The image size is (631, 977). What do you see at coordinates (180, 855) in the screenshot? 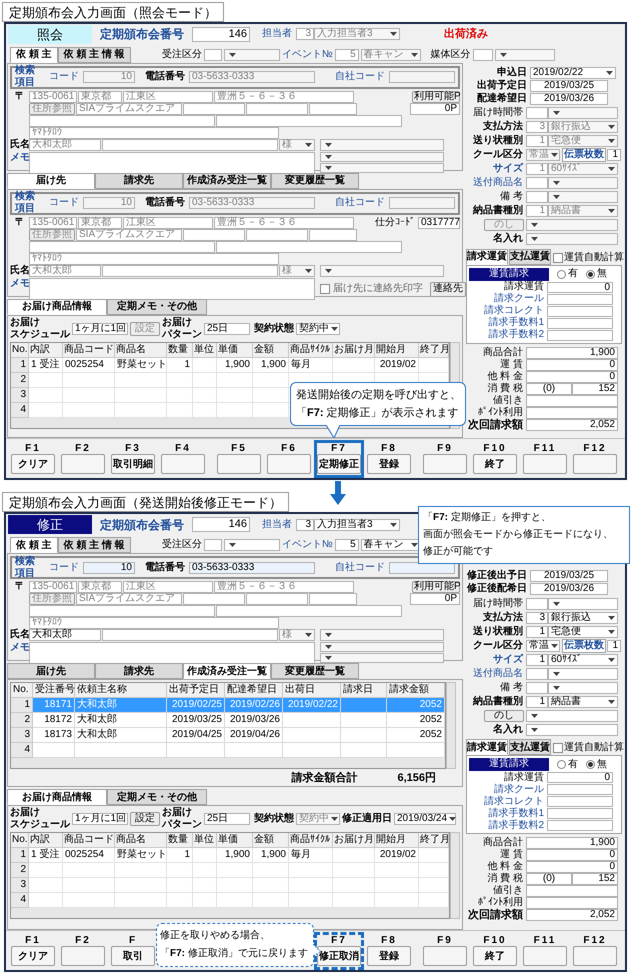
I see `table-cell: 1` at bounding box center [180, 855].